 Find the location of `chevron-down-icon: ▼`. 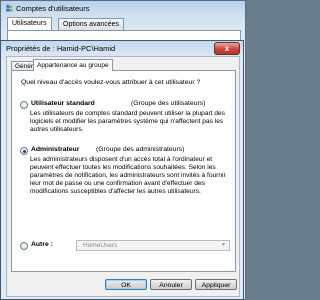

chevron-down-icon: ▼ is located at coordinates (223, 245).